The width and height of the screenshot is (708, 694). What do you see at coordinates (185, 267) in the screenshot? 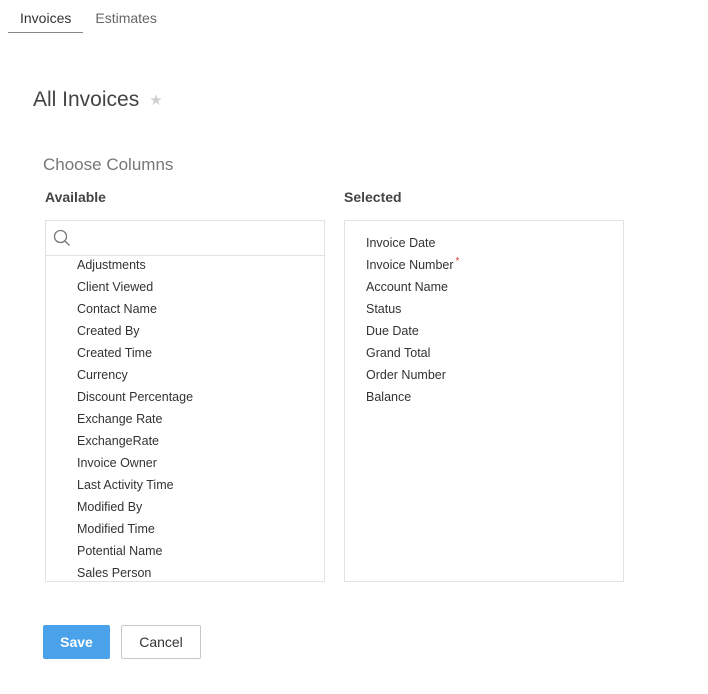
I see `available-column-item: Adjustments` at bounding box center [185, 267].